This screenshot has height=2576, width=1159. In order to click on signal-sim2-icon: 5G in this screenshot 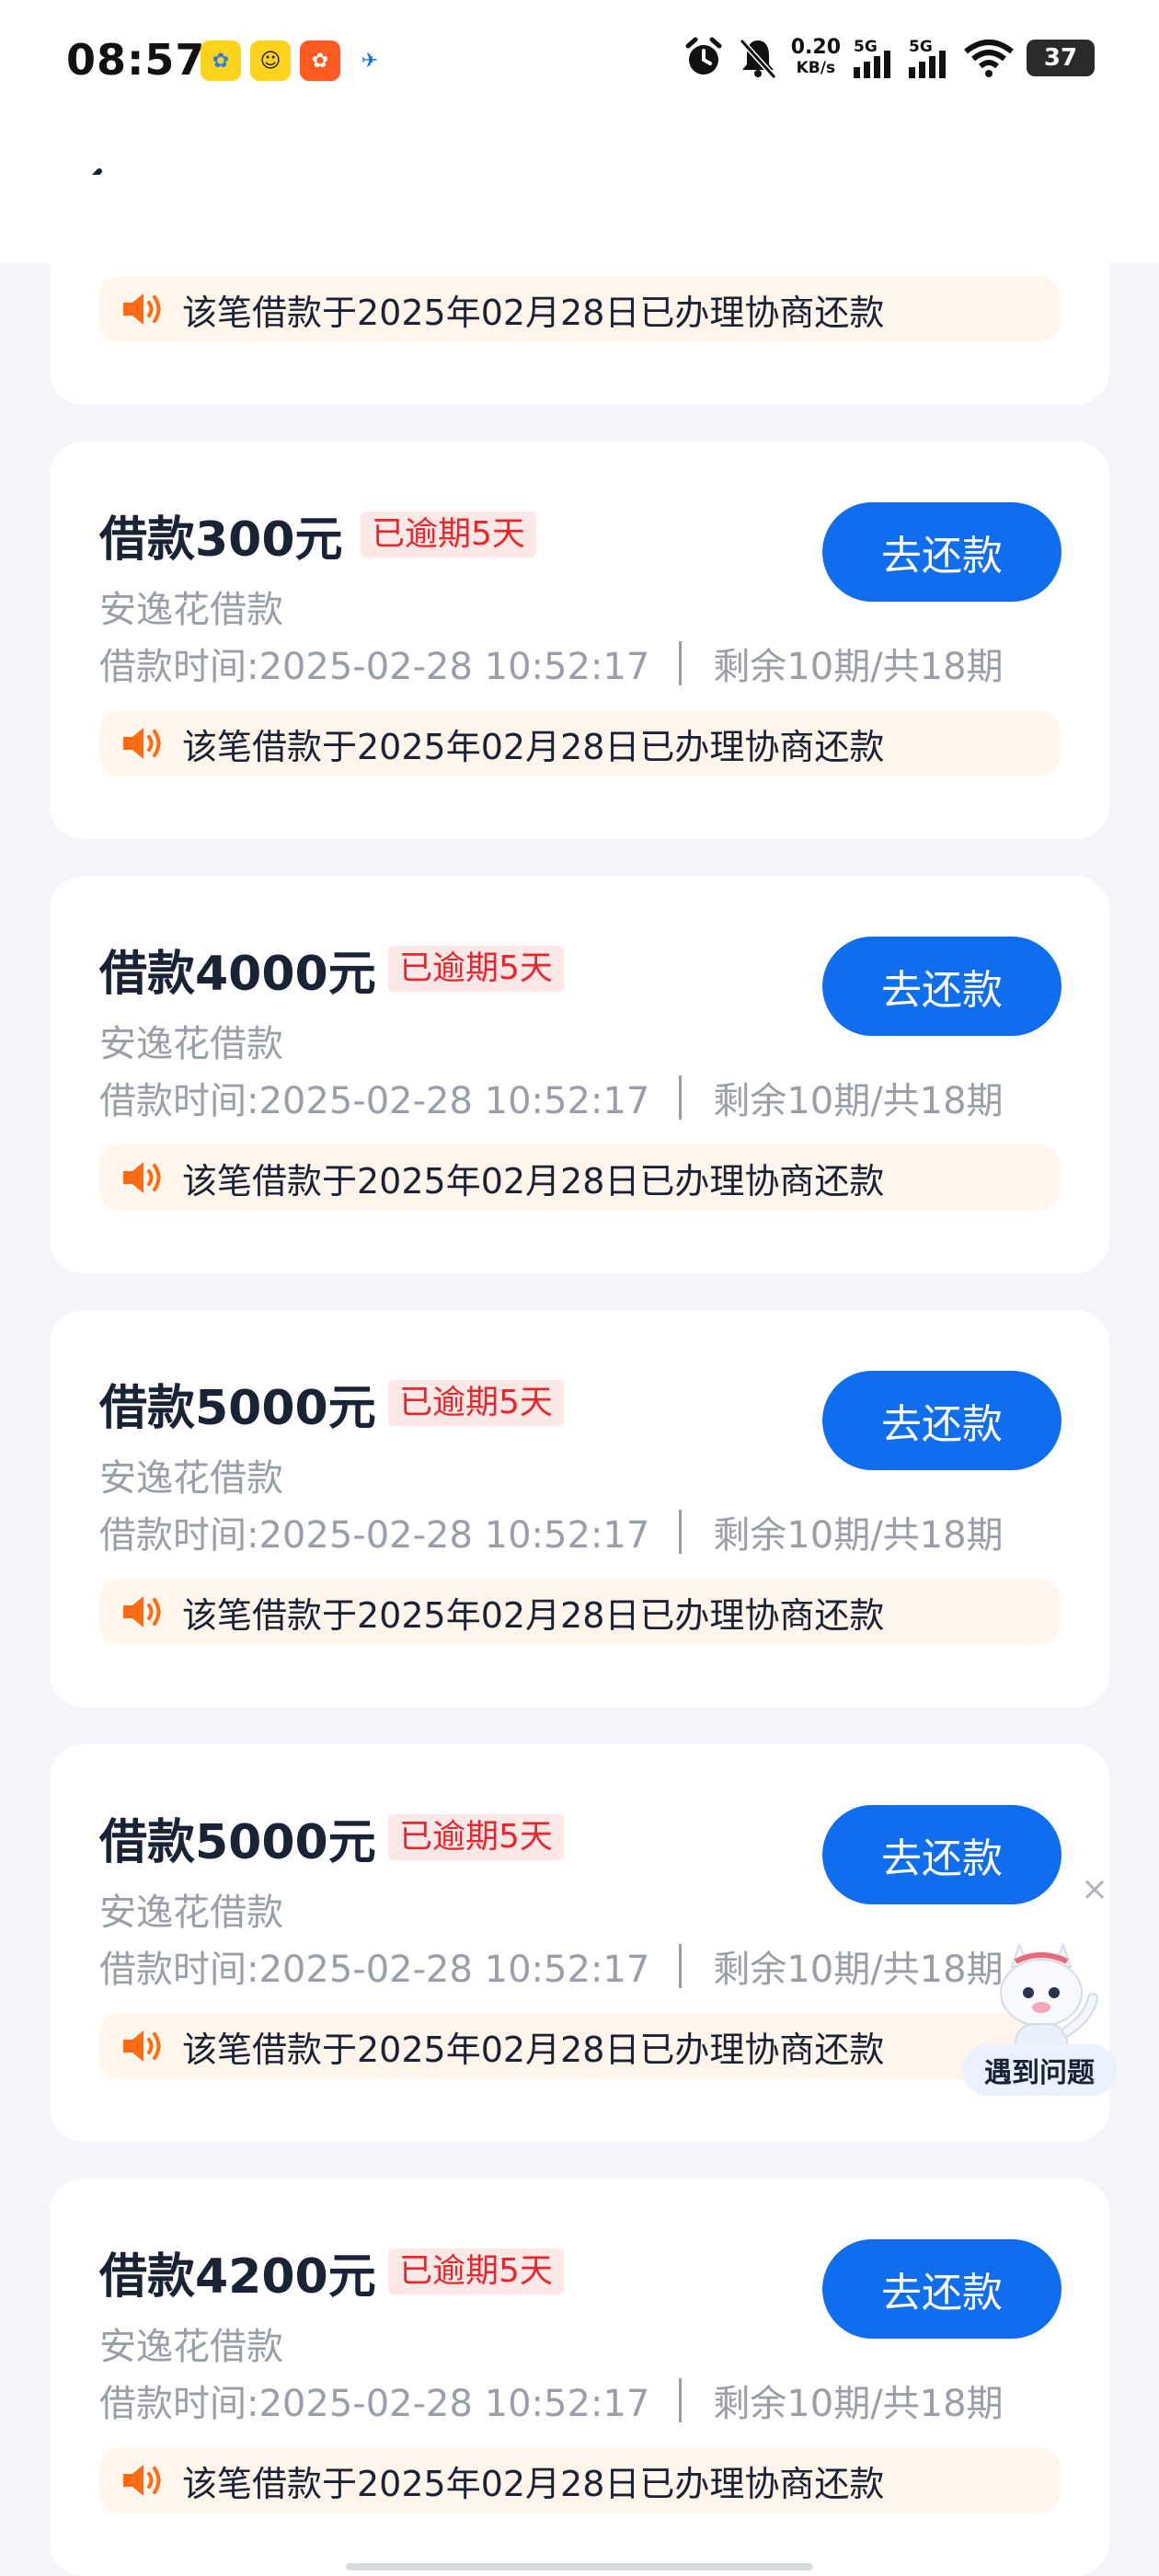, I will do `click(930, 58)`.